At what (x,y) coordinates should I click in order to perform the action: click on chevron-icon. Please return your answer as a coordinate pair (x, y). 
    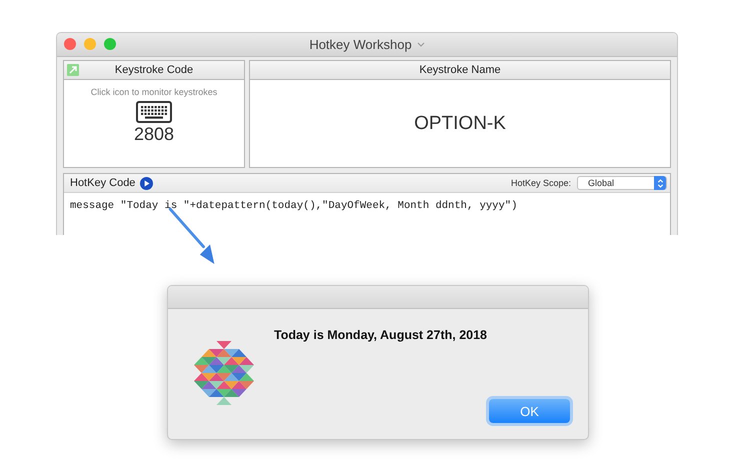
    Looking at the image, I should click on (420, 44).